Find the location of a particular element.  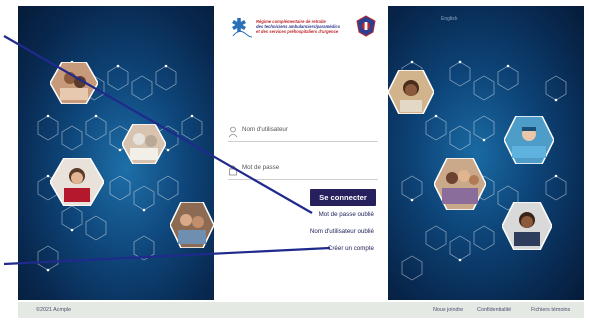

username-field: Nom d'utilisateur is located at coordinates (303, 131).